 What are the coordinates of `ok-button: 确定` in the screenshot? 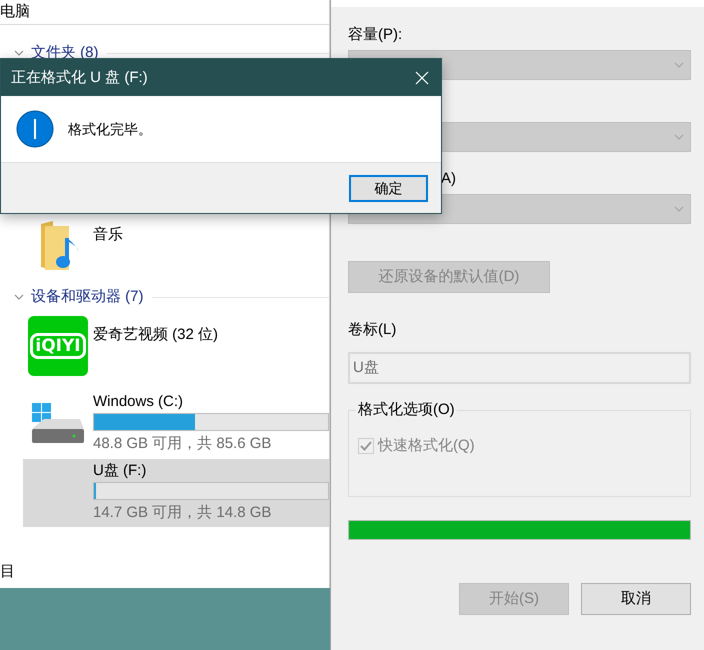 It's located at (388, 188).